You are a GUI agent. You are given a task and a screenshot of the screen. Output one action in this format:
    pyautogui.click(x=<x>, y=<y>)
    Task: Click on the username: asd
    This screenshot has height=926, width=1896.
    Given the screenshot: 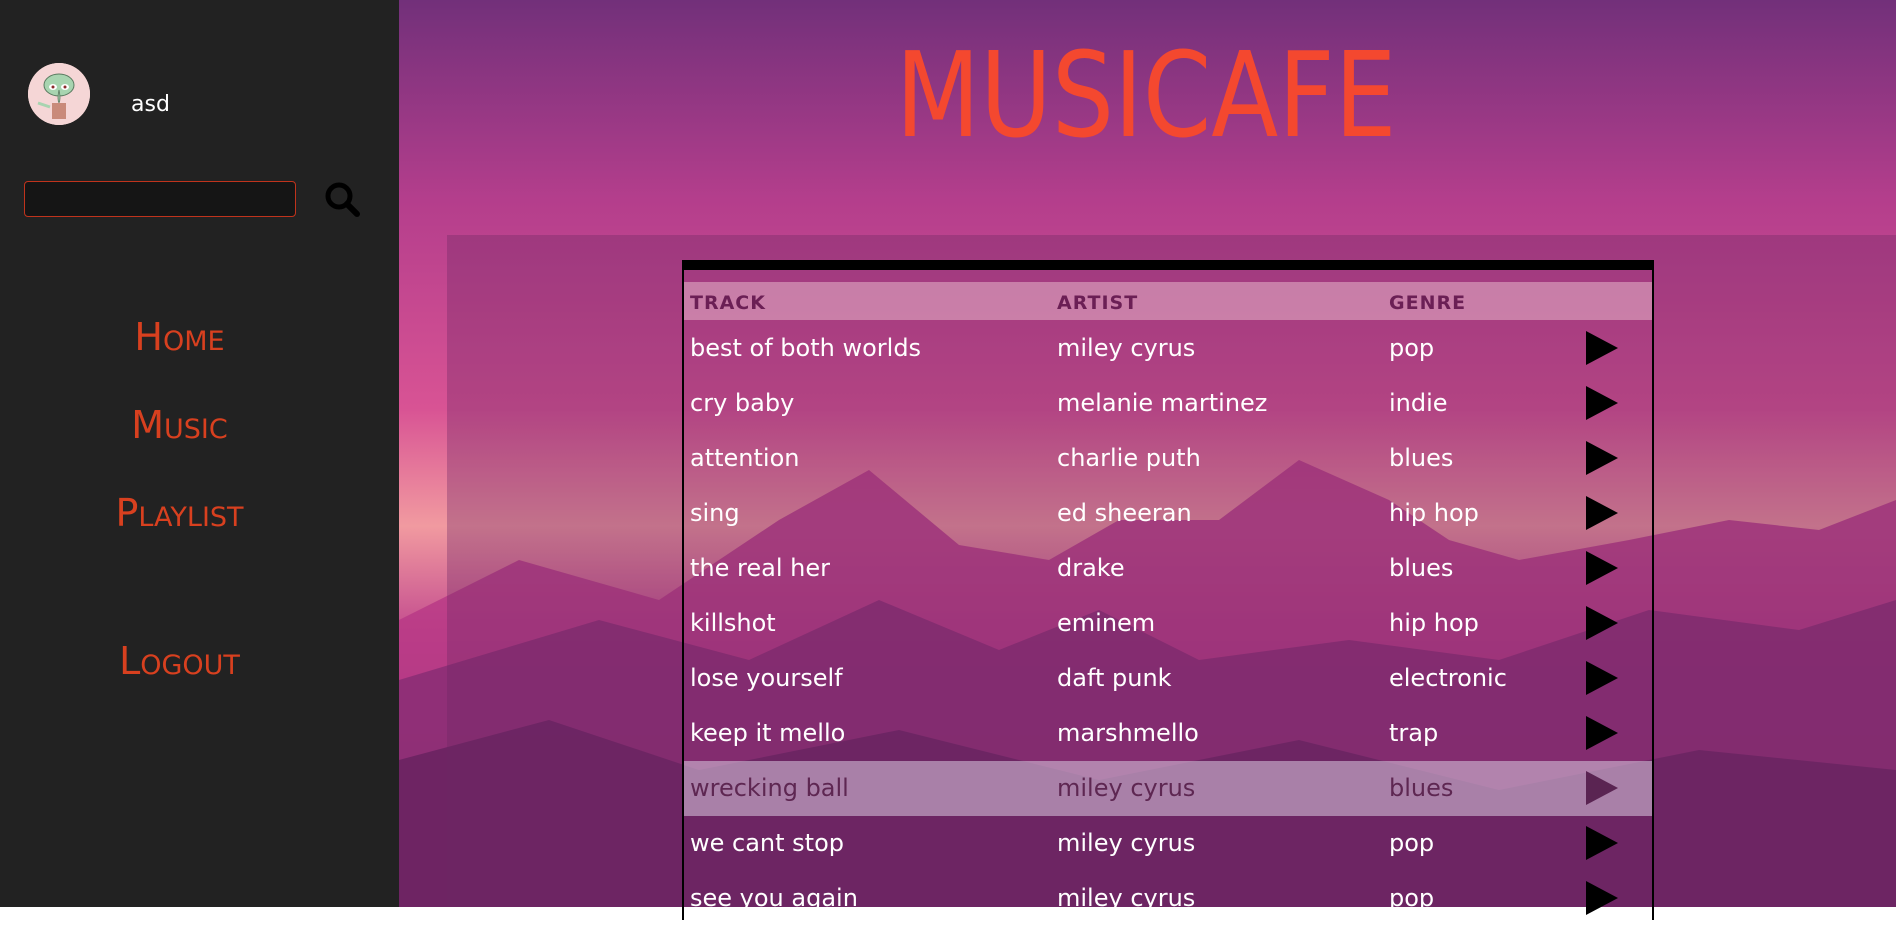 What is the action you would take?
    pyautogui.click(x=150, y=104)
    